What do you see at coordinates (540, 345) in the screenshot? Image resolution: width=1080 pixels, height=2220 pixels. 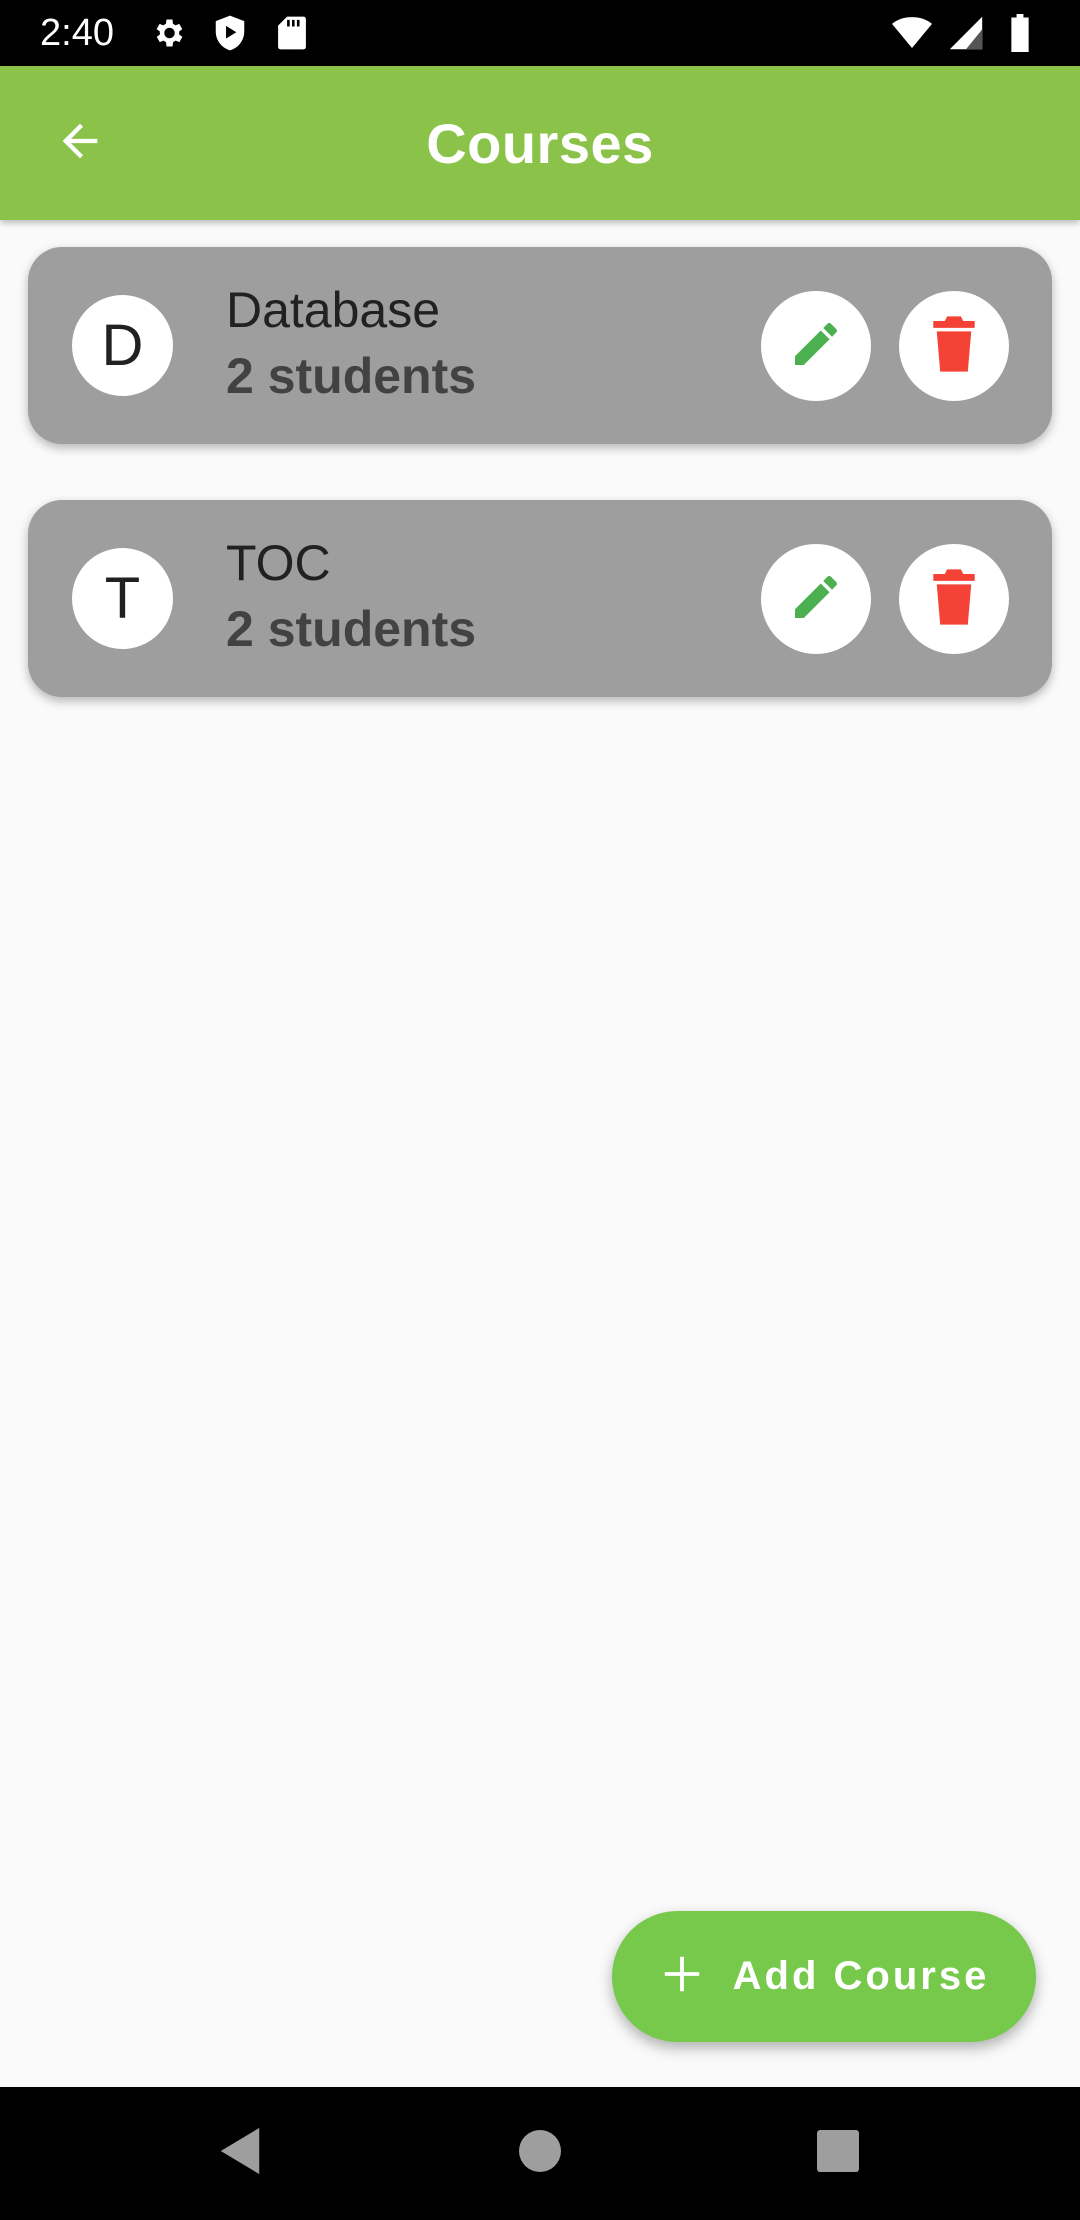 I see `course-card-database: D Database 2 students` at bounding box center [540, 345].